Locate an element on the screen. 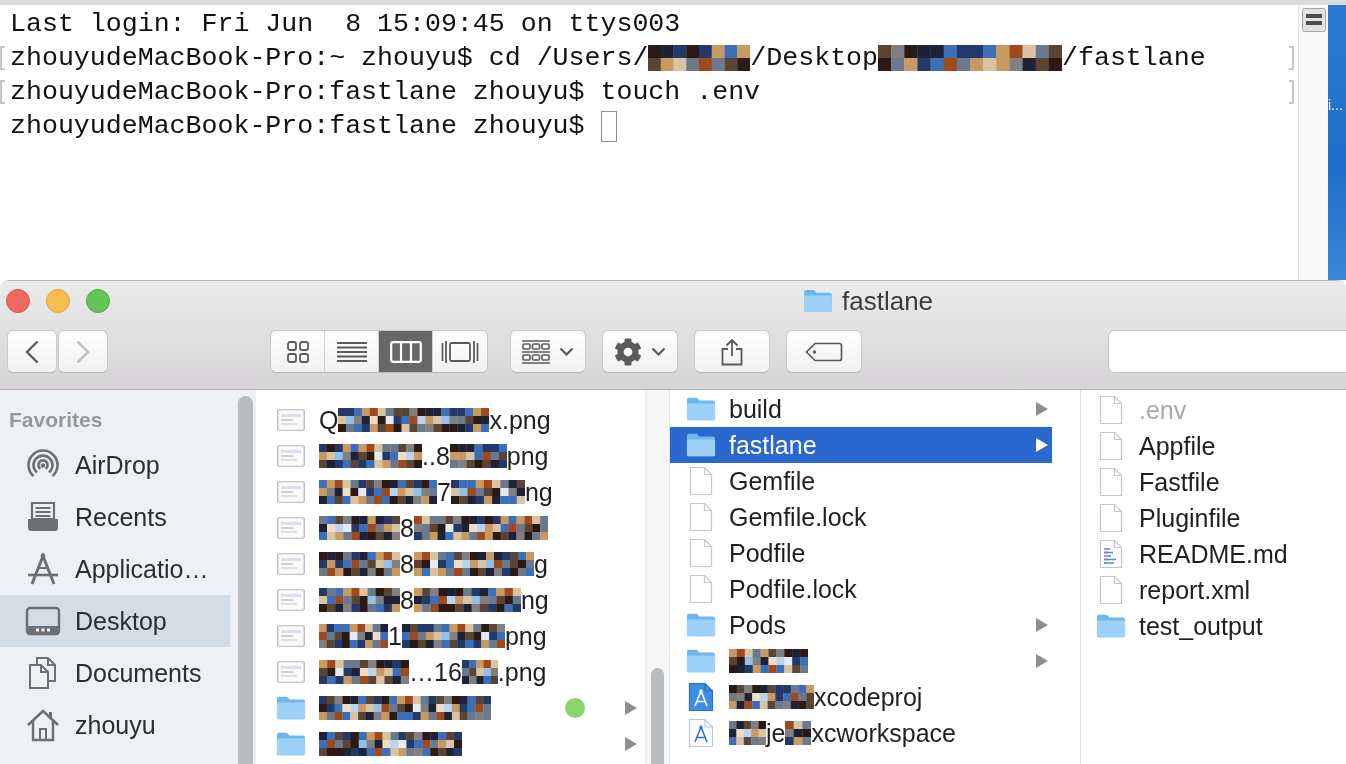  file-row: …16 .png is located at coordinates (446, 672).